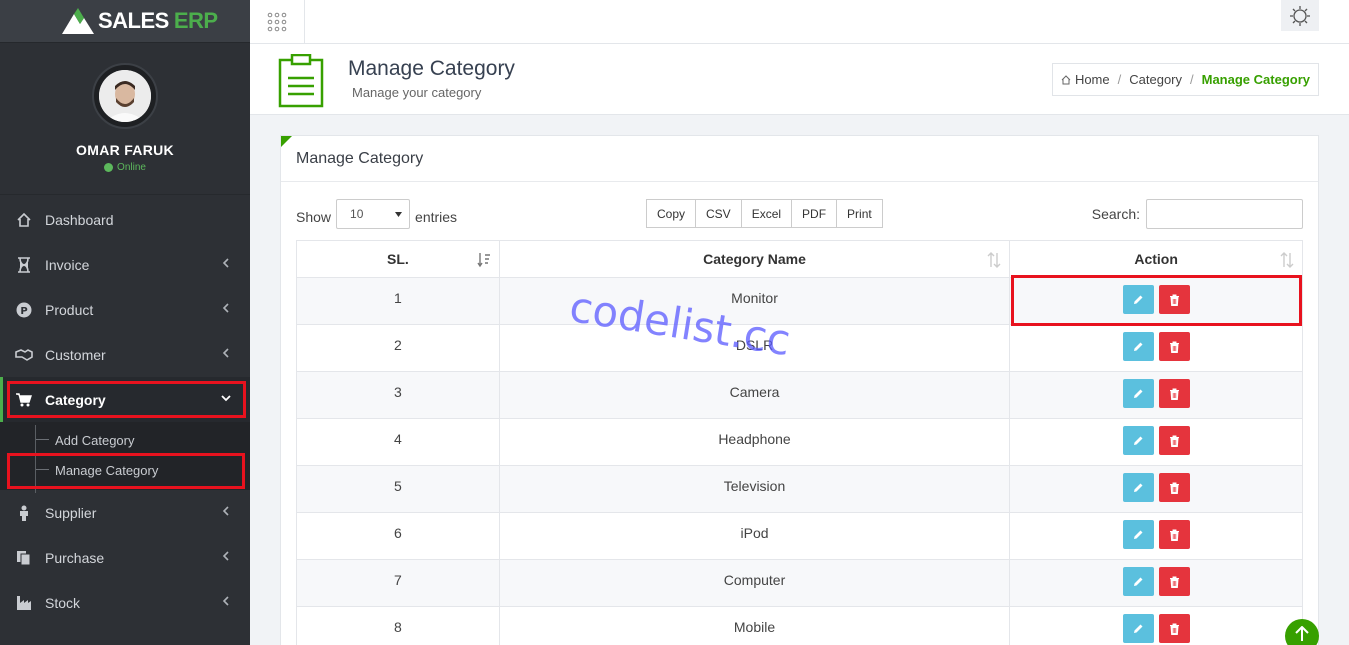 This screenshot has height=645, width=1349. I want to click on breadcrumb-home: Home, so click(1085, 79).